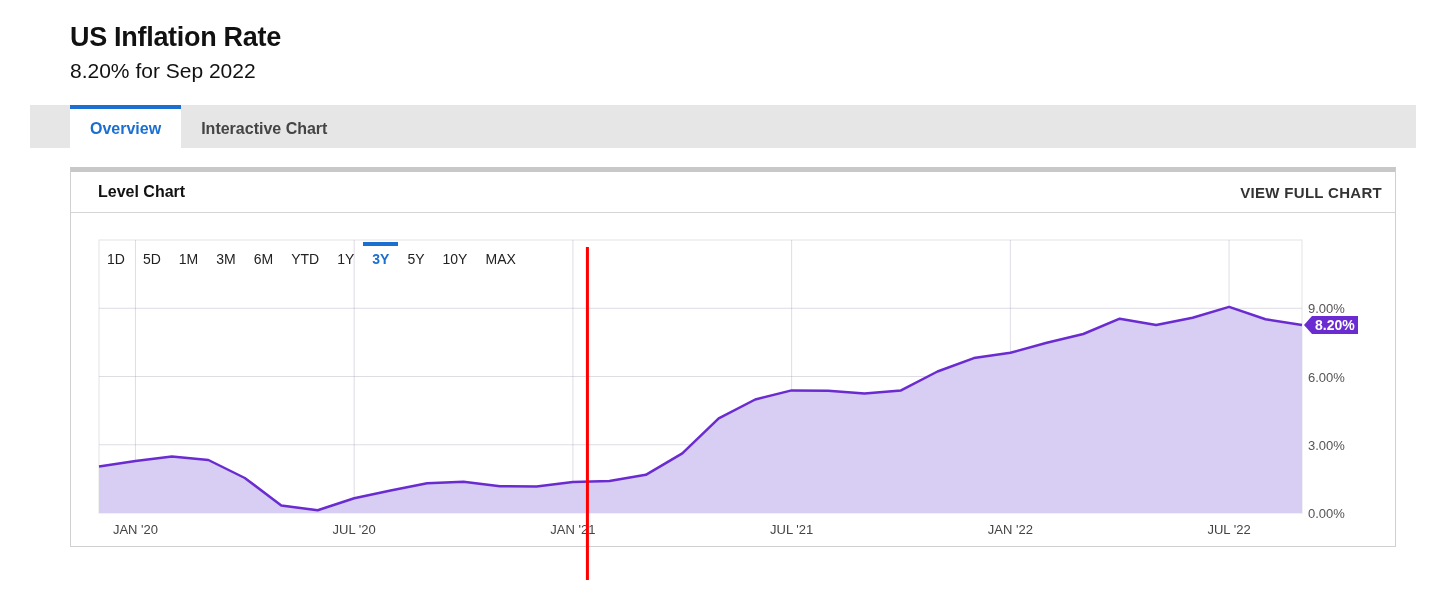  I want to click on x-axis-label: JAN '22, so click(1010, 529).